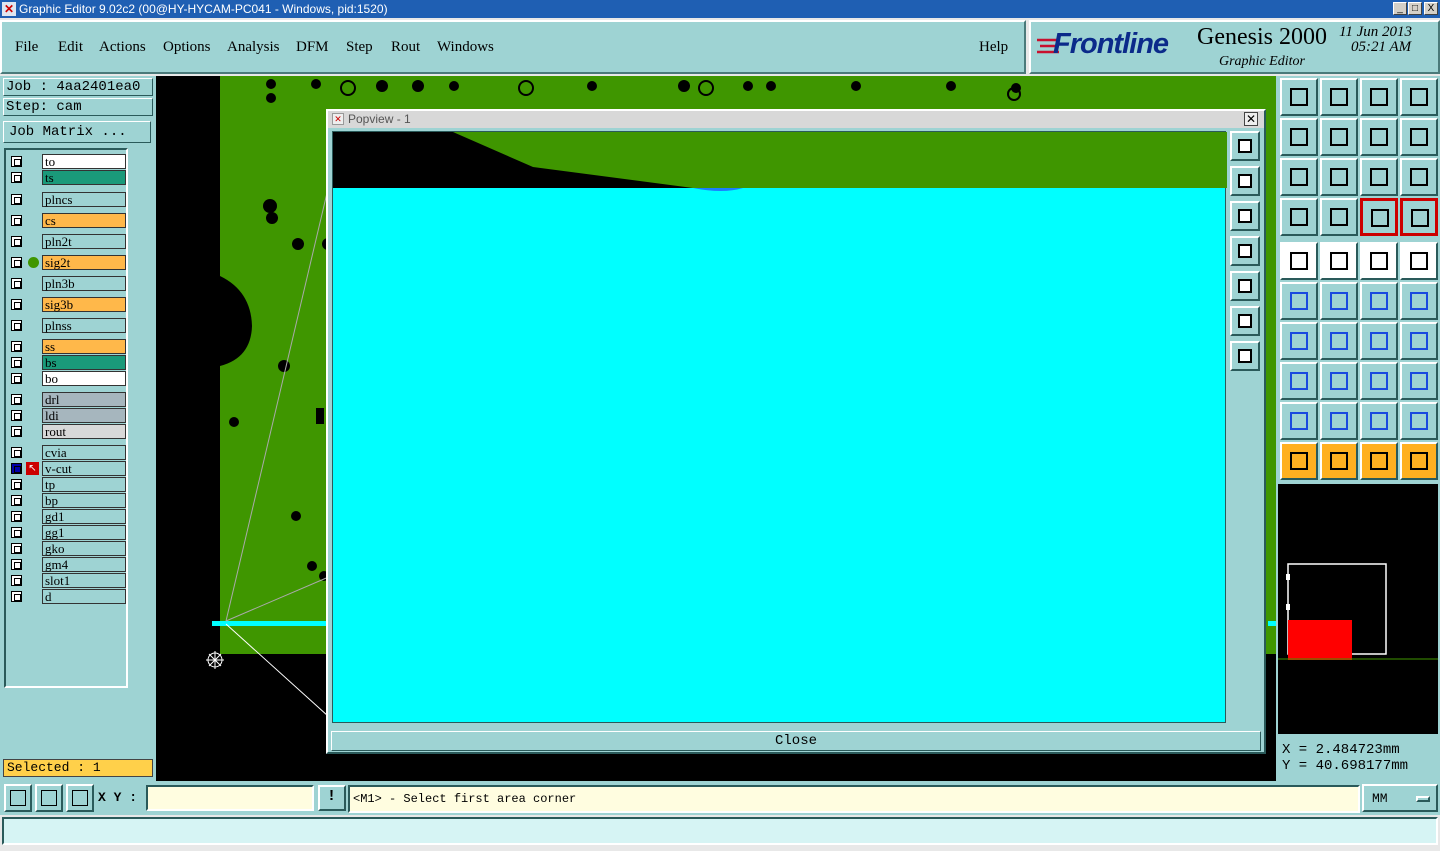 This screenshot has height=851, width=1440. What do you see at coordinates (1379, 97) in the screenshot?
I see `home-button` at bounding box center [1379, 97].